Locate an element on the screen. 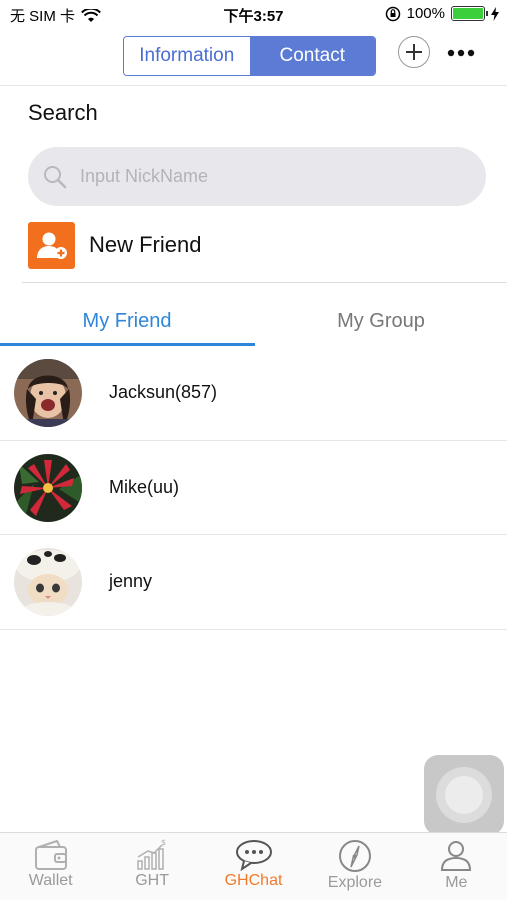 Image resolution: width=507 pixels, height=900 pixels. battery-icon is located at coordinates (469, 13).